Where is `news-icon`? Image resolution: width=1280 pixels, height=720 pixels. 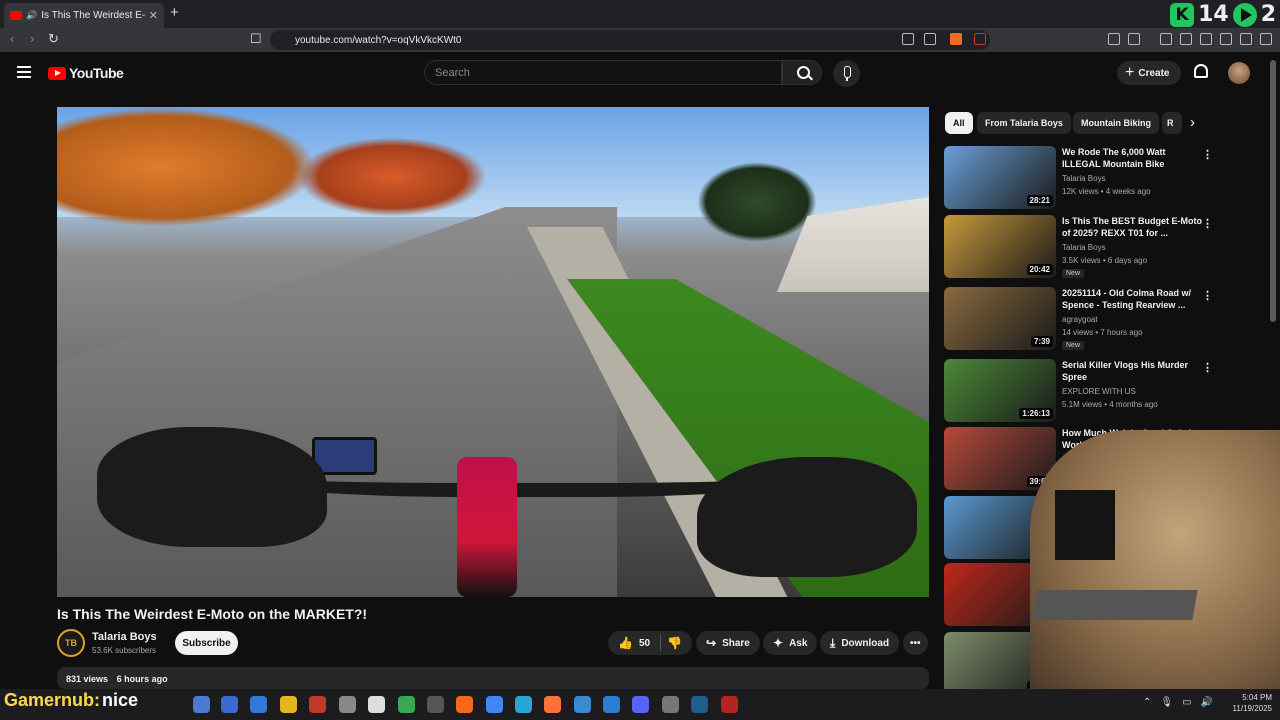
news-icon is located at coordinates (317, 704).